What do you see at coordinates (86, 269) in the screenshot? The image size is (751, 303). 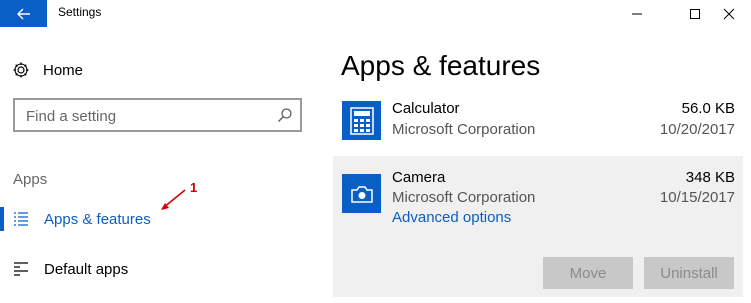 I see `sidebar-item-label: Default apps` at bounding box center [86, 269].